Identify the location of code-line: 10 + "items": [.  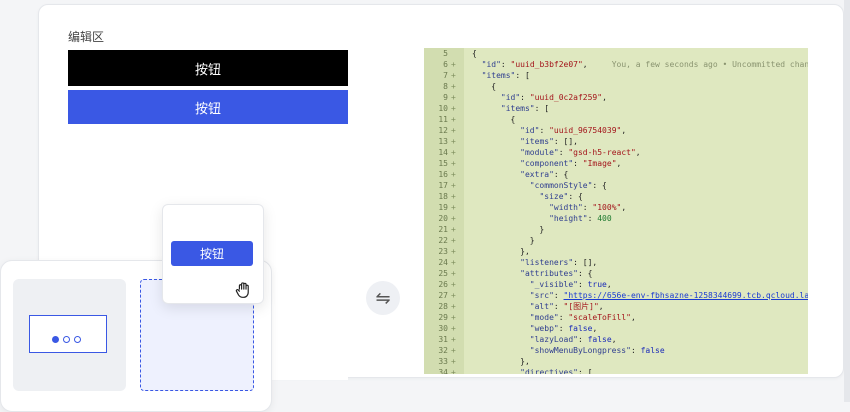
(616, 108).